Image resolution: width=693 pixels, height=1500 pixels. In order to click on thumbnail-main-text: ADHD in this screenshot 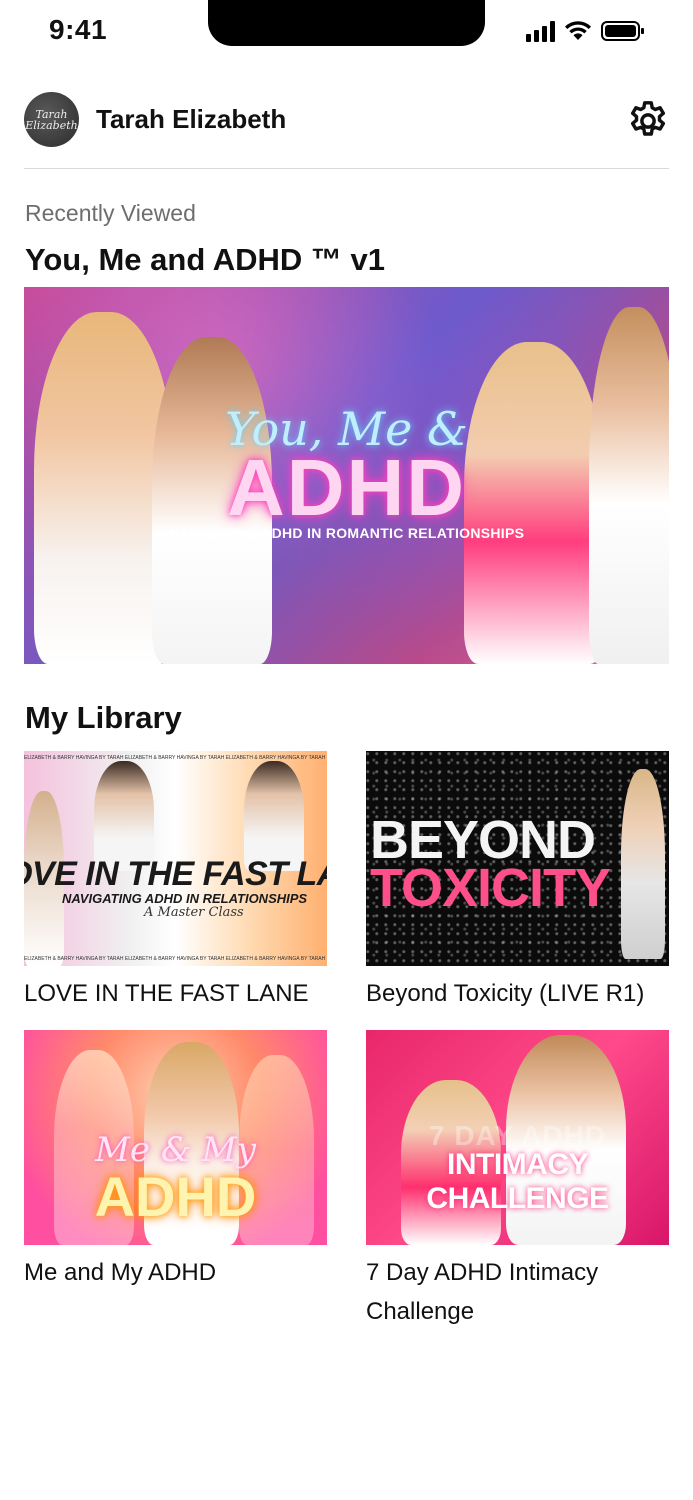, I will do `click(175, 1196)`.